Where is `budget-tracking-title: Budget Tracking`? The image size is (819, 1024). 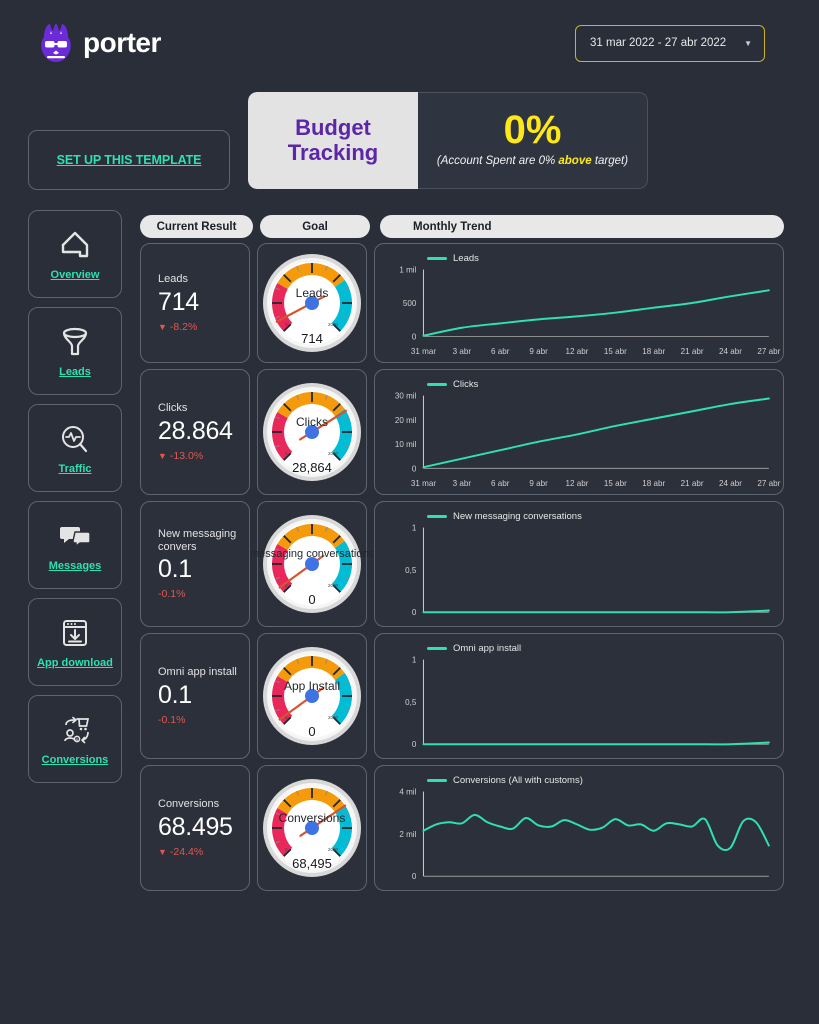 budget-tracking-title: Budget Tracking is located at coordinates (333, 140).